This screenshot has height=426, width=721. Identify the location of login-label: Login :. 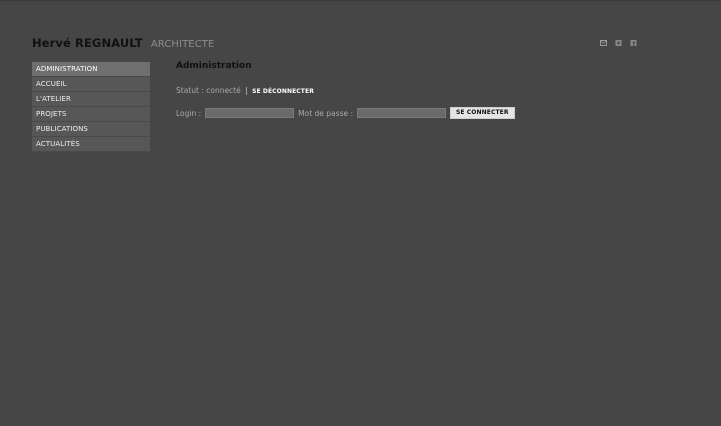
(189, 113).